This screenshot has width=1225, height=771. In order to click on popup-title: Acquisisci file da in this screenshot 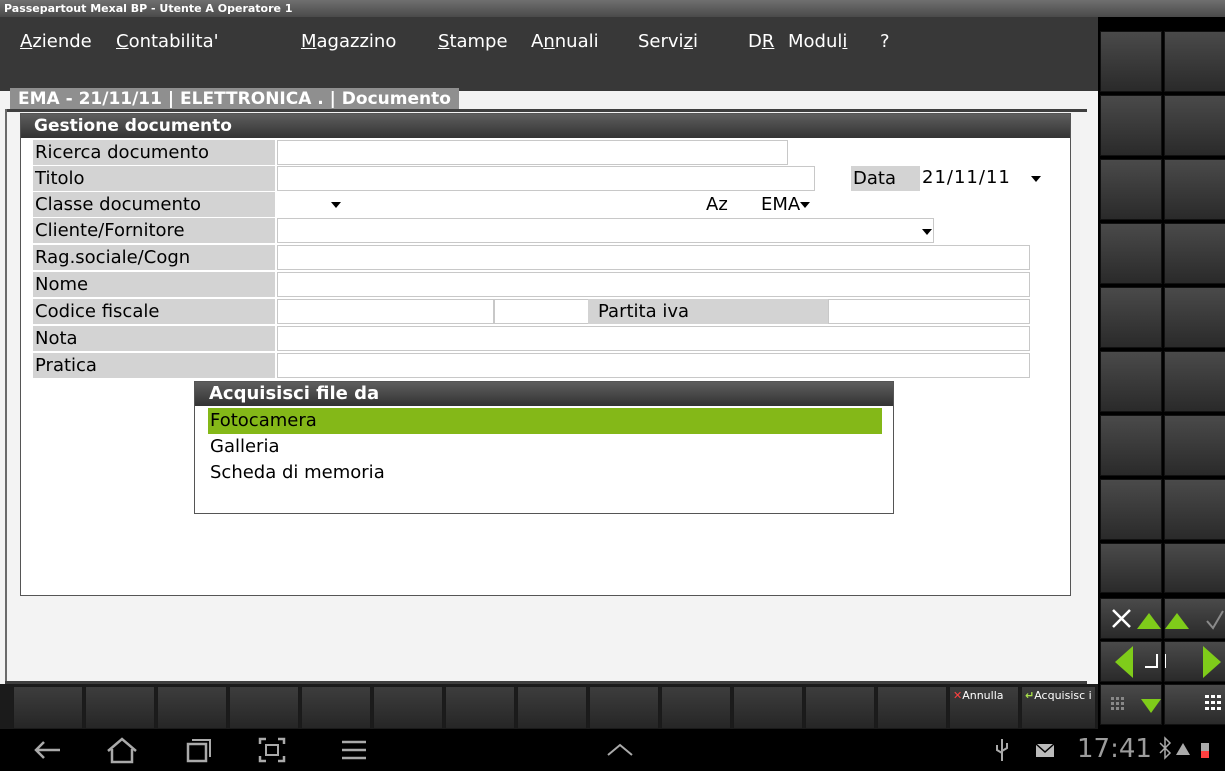, I will do `click(544, 394)`.